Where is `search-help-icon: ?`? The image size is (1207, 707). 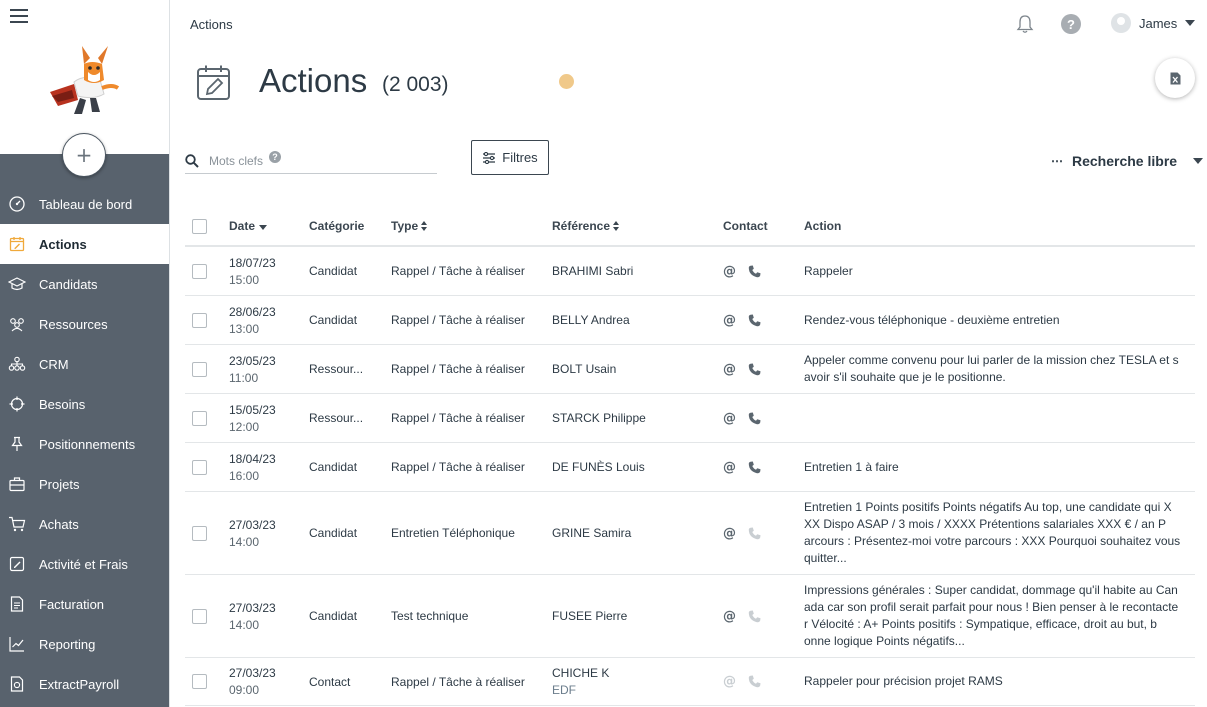
search-help-icon: ? is located at coordinates (275, 156).